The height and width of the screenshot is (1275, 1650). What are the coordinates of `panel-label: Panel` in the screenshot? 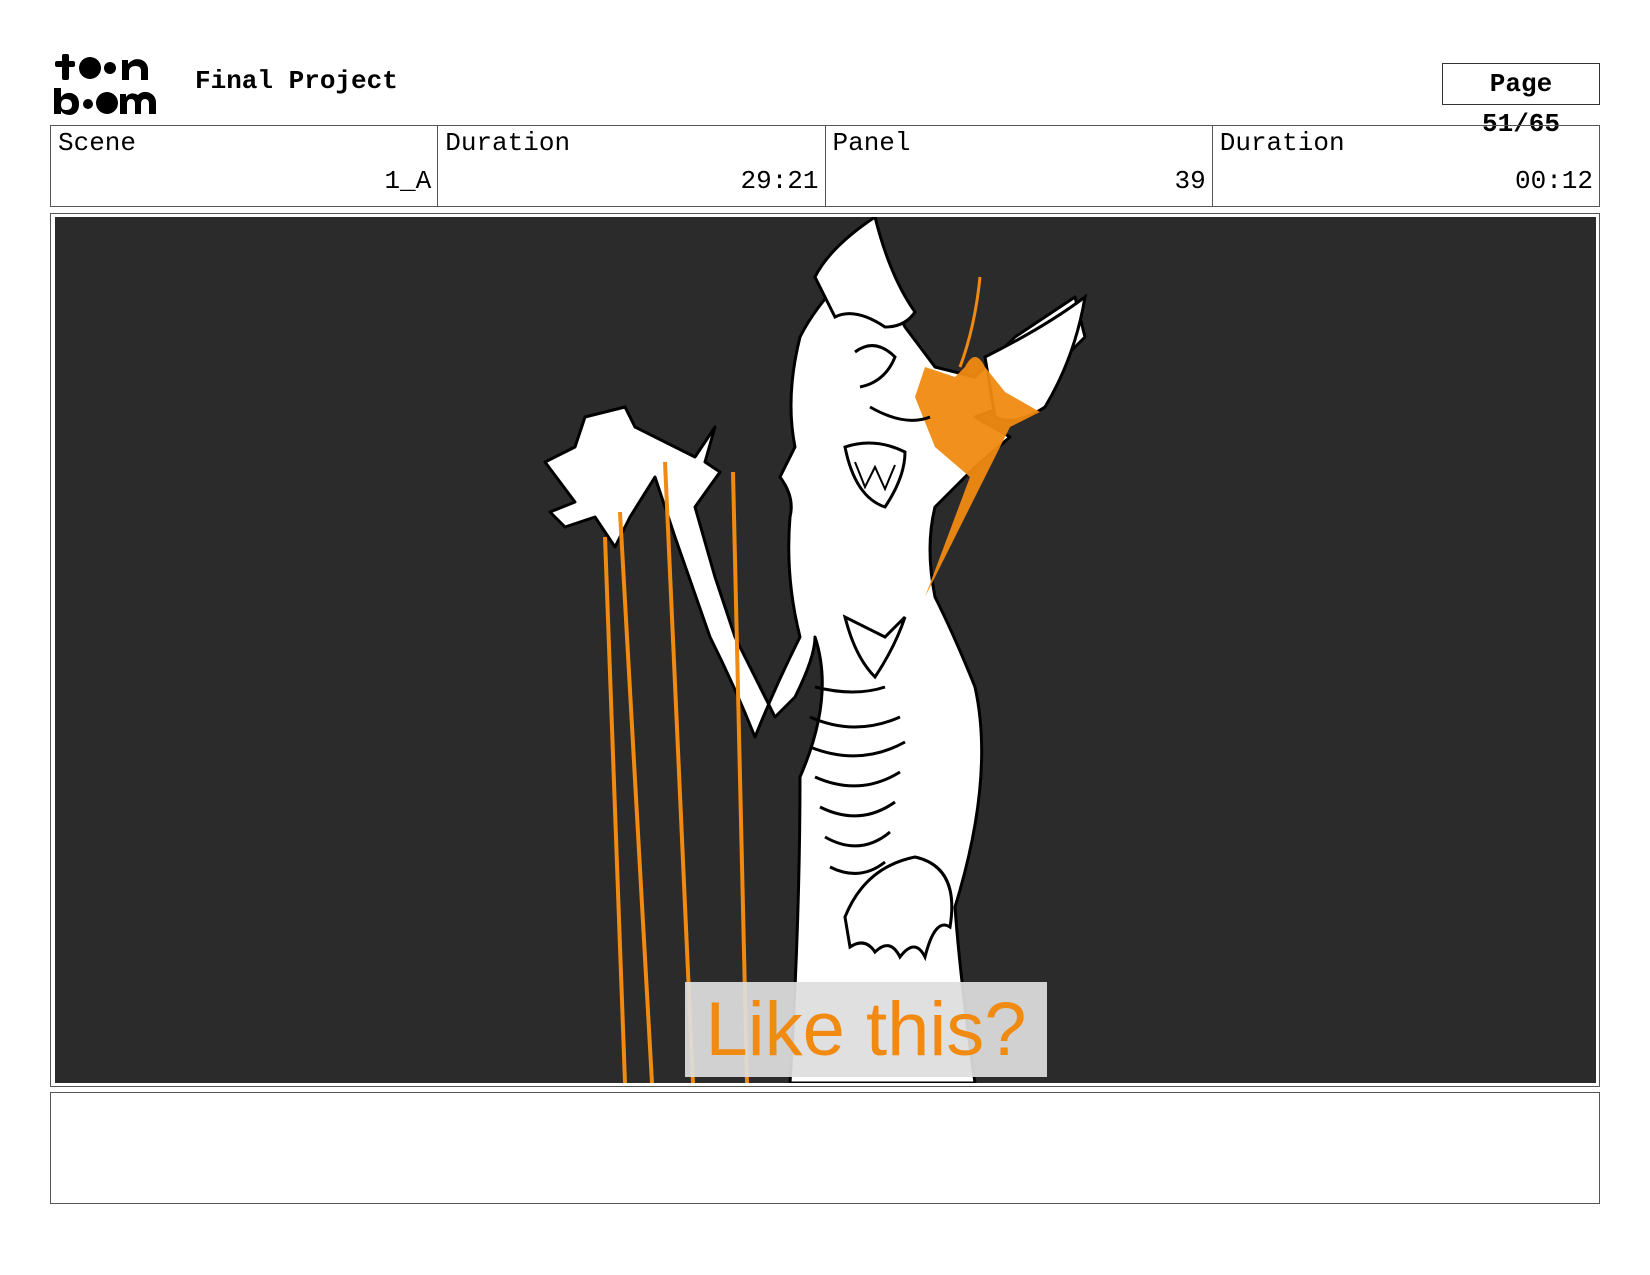 It's located at (871, 143).